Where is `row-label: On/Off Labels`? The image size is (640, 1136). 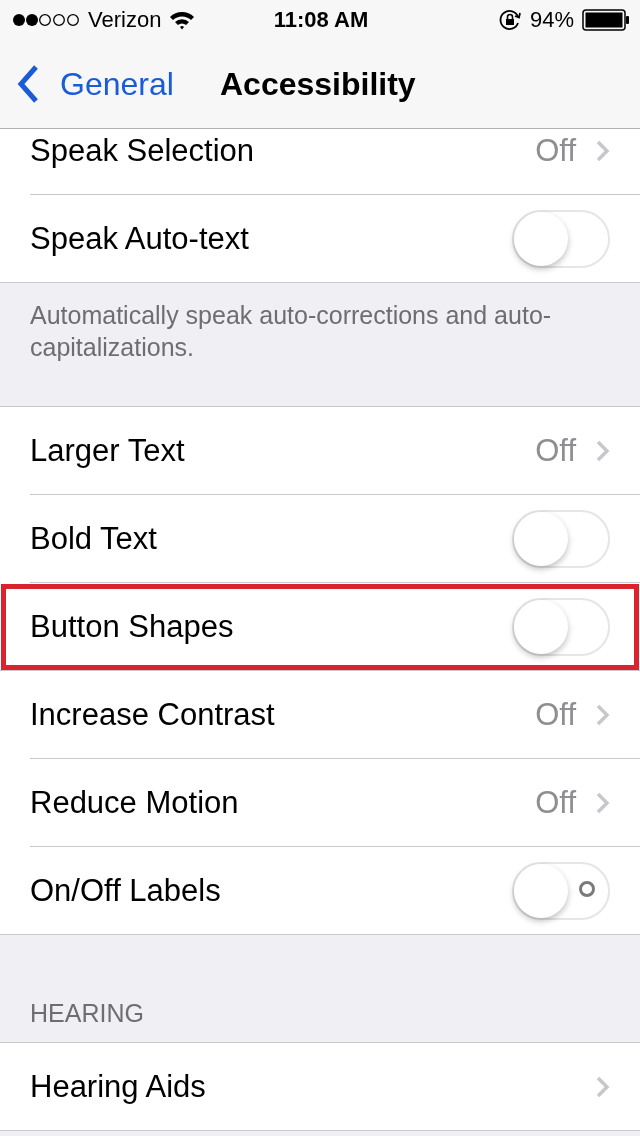
row-label: On/Off Labels is located at coordinates (126, 890).